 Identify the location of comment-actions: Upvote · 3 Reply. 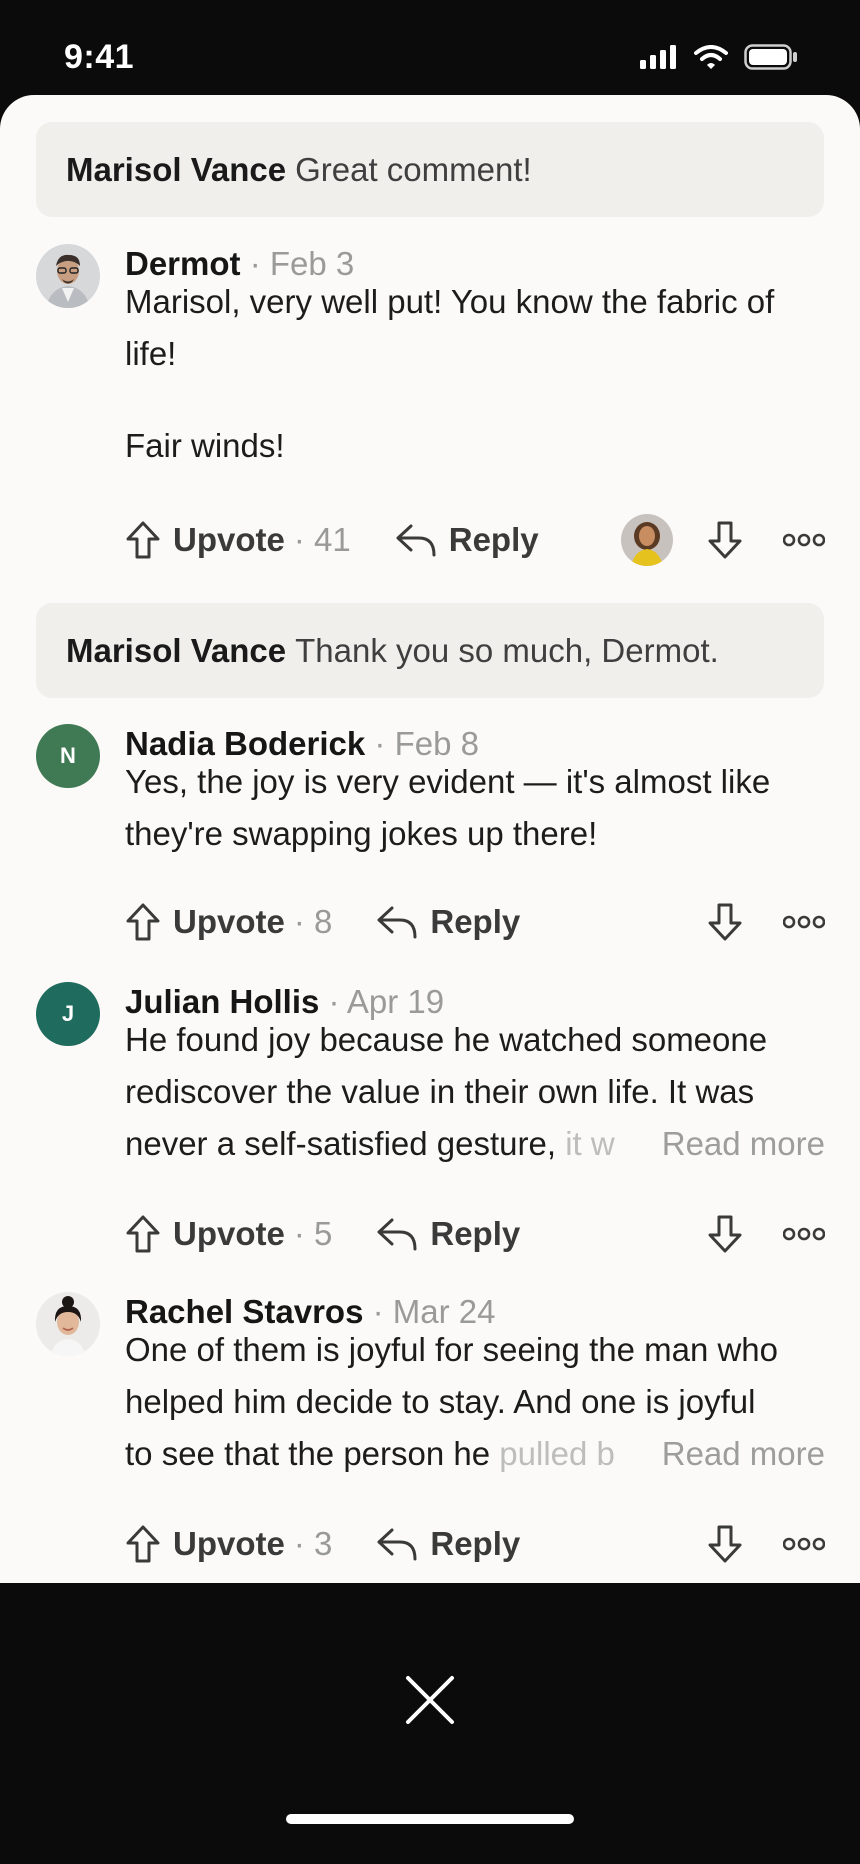
(475, 1544).